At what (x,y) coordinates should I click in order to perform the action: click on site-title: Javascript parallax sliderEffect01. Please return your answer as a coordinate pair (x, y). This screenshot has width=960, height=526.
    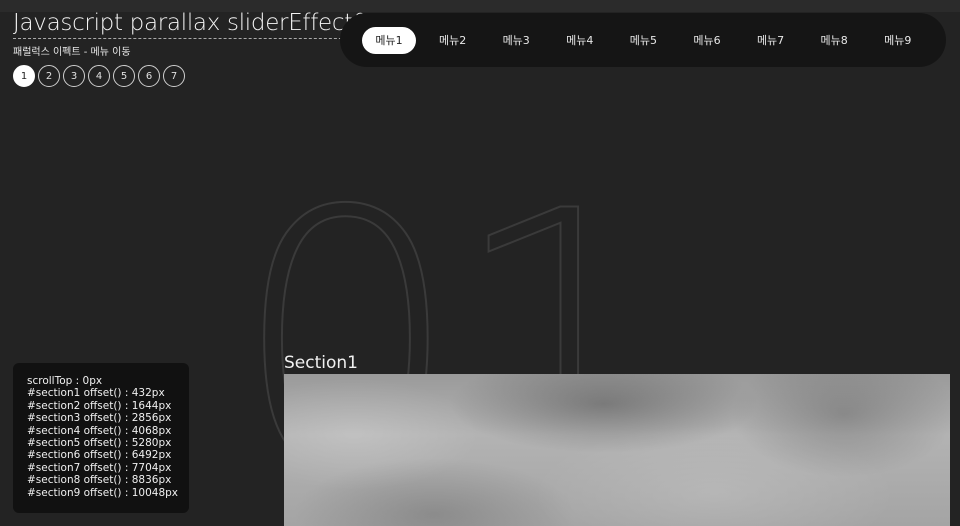
    Looking at the image, I should click on (197, 23).